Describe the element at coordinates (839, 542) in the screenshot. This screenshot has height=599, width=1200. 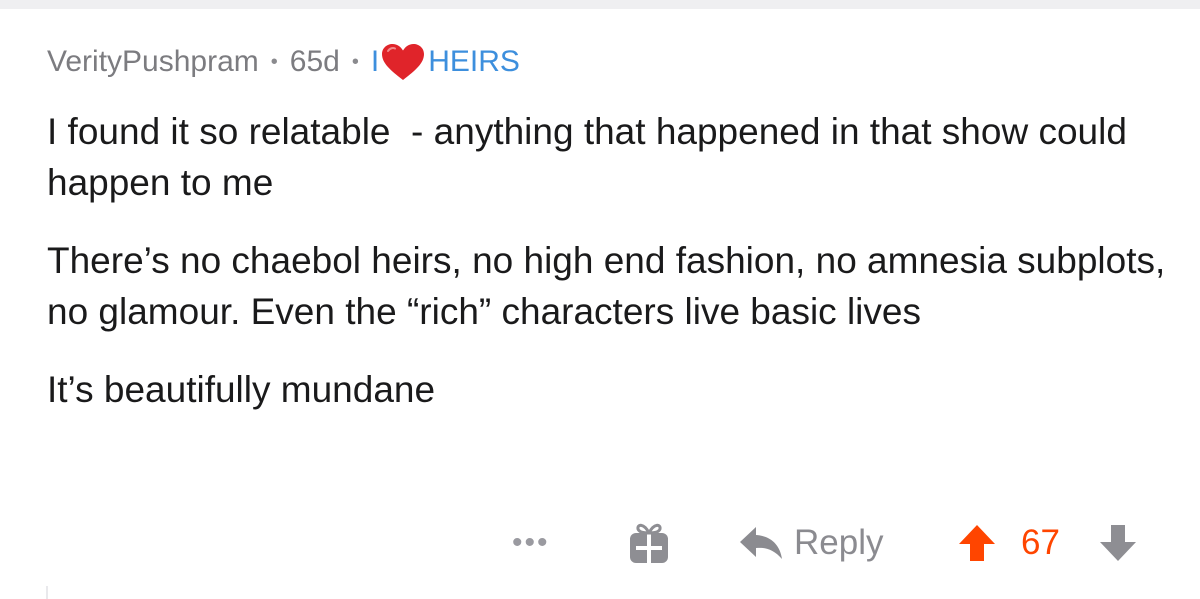
I see `reply-label: Reply` at that location.